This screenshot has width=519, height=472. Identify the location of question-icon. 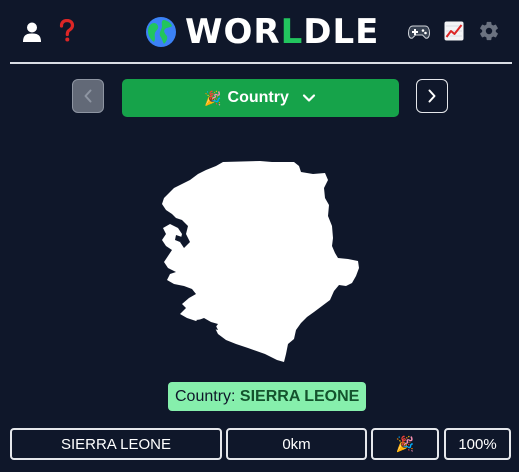
(67, 31).